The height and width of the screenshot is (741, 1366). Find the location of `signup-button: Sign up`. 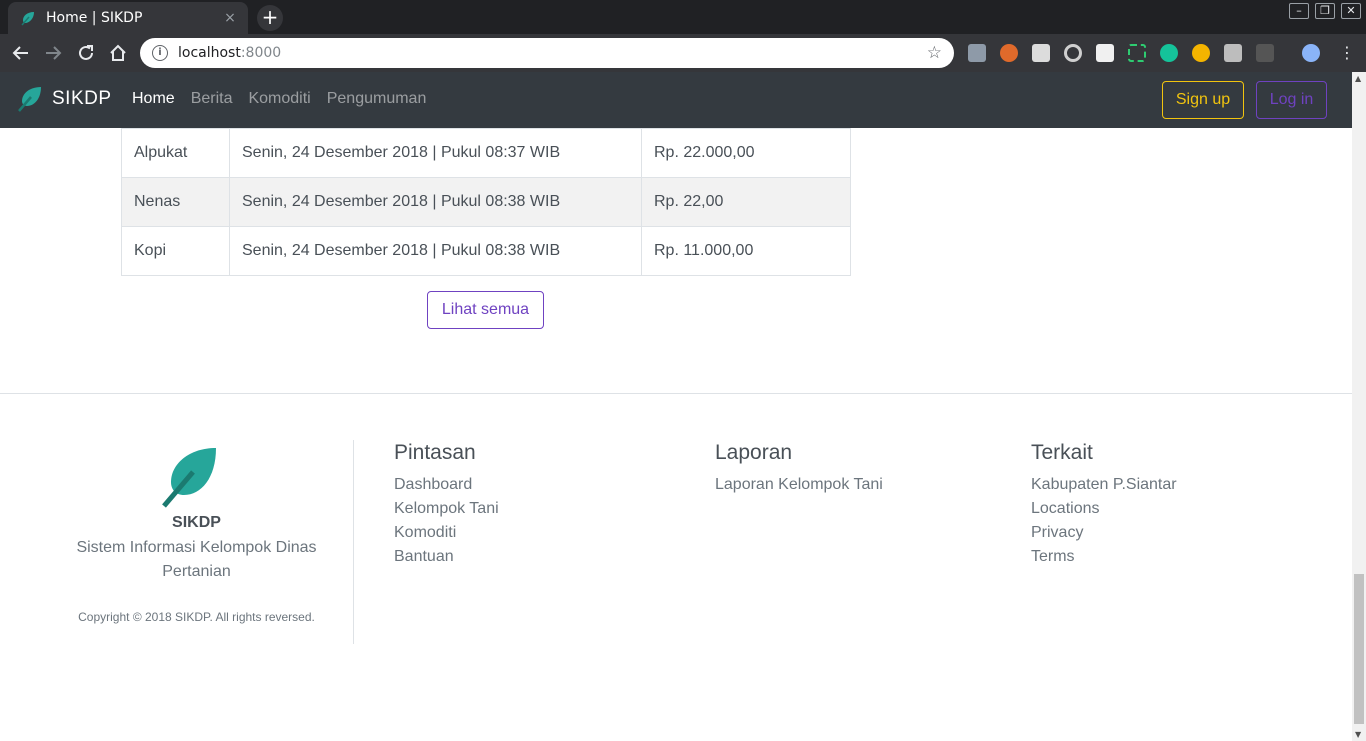

signup-button: Sign up is located at coordinates (1203, 100).